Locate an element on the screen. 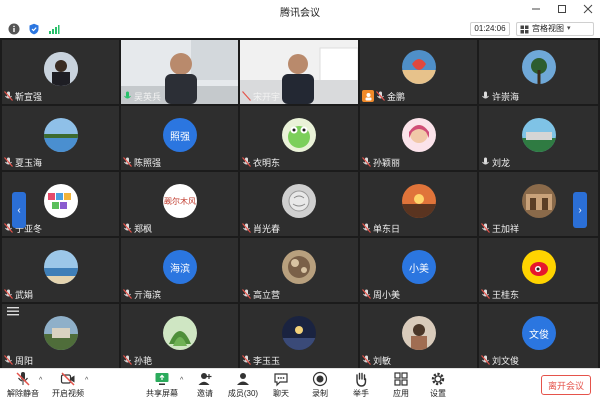 Image resolution: width=600 pixels, height=400 pixels. participant-tile: 夏玉海 is located at coordinates (60, 138).